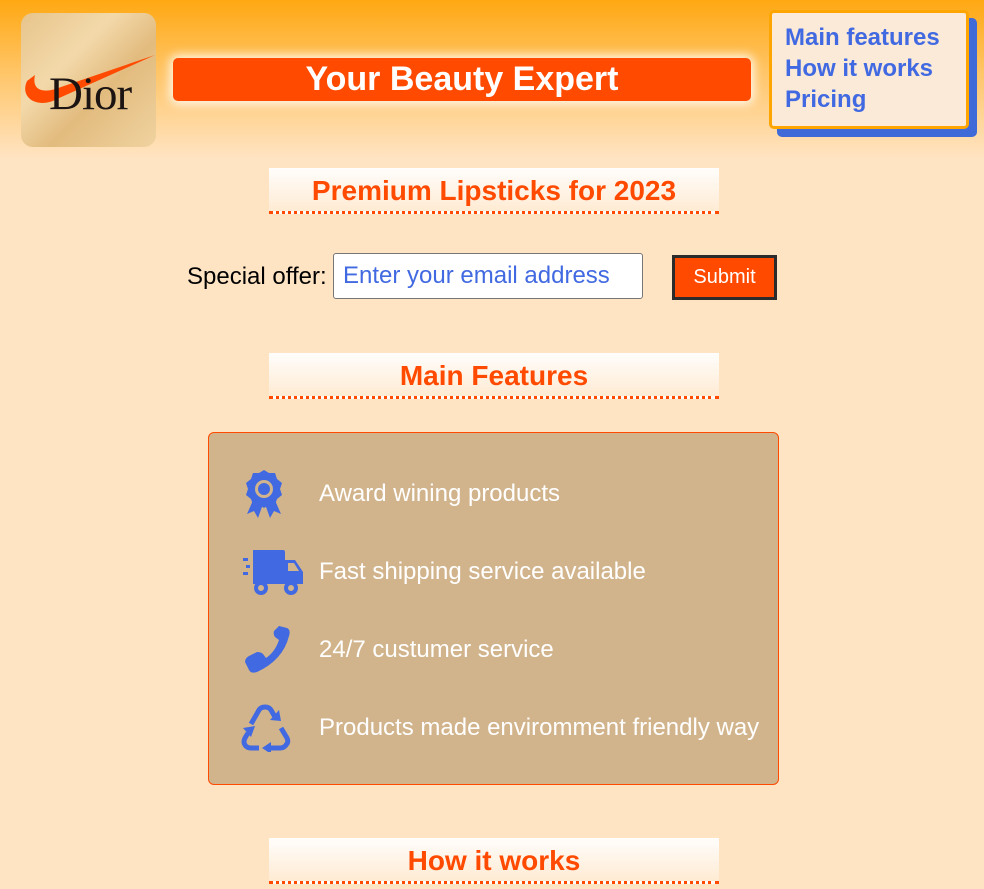  What do you see at coordinates (875, 37) in the screenshot?
I see `nav-link-main-features: Main features` at bounding box center [875, 37].